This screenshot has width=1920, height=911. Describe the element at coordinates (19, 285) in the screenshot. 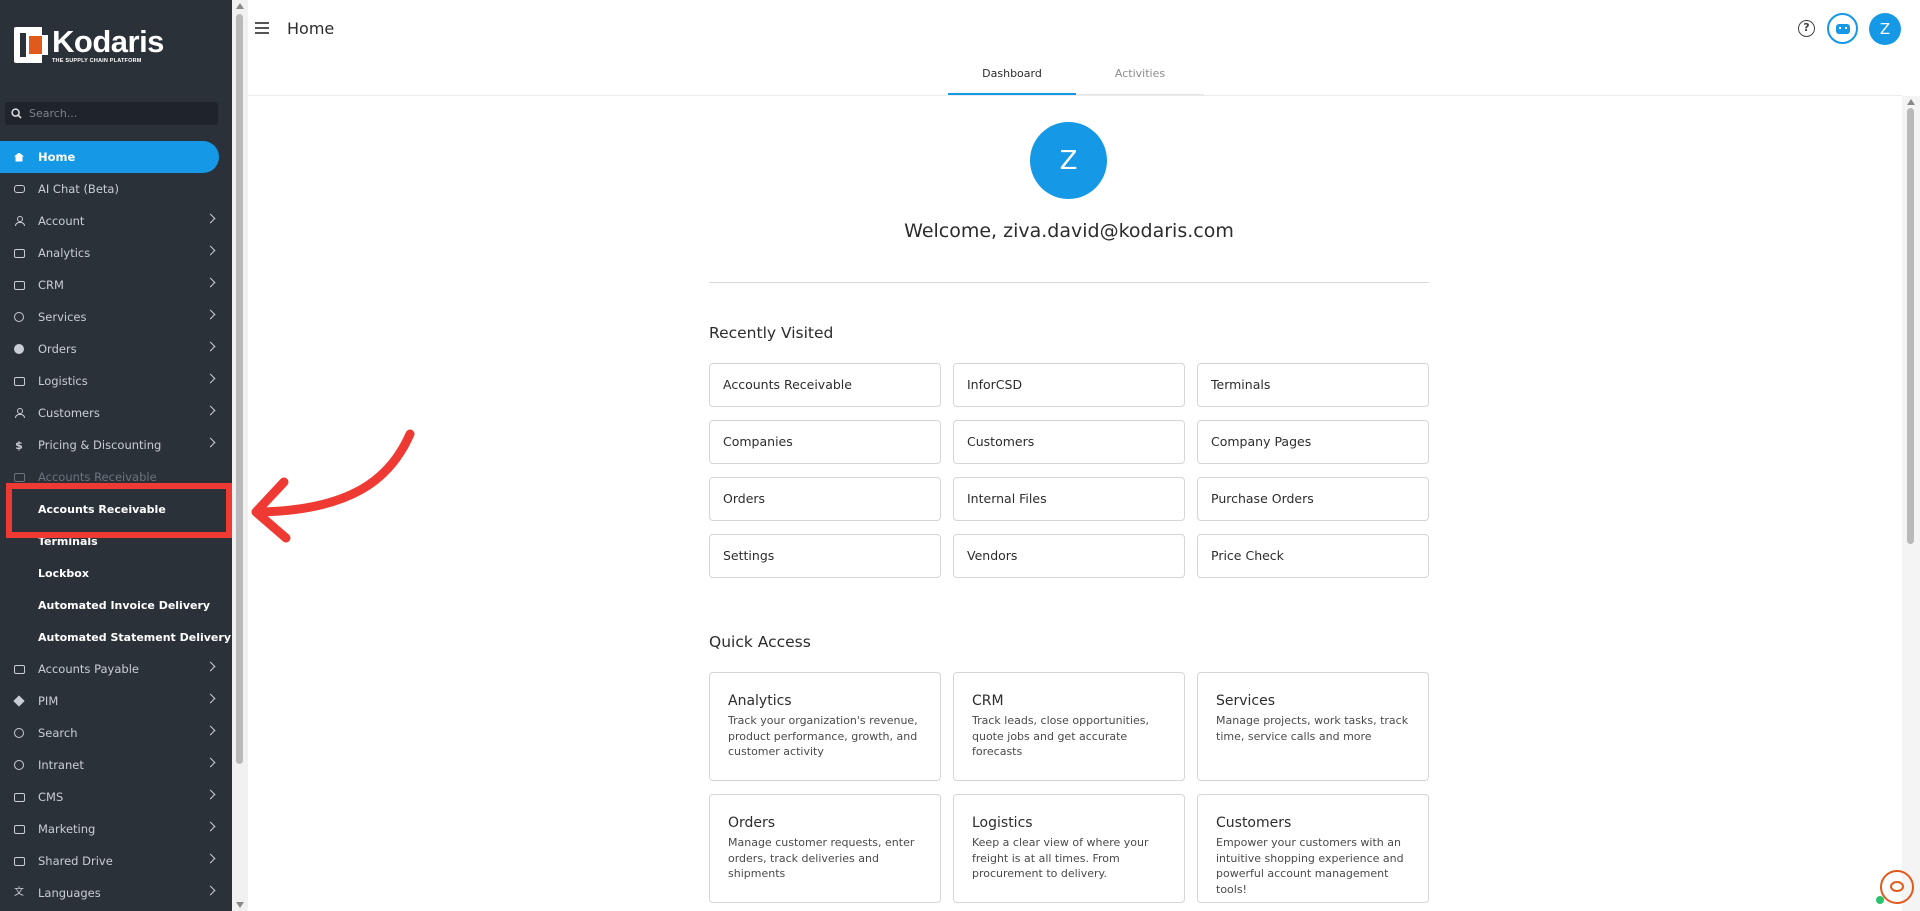

I see `crm-icon` at that location.